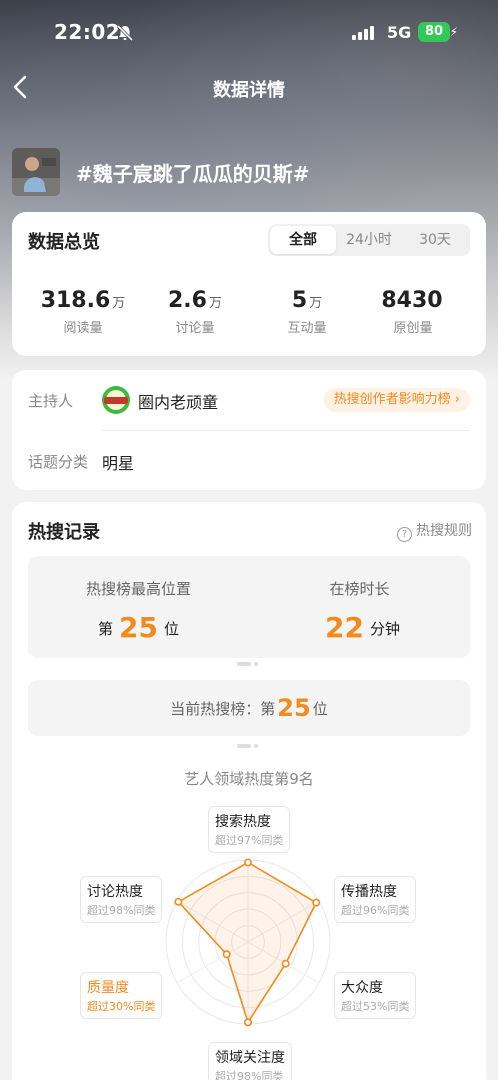 This screenshot has height=1080, width=498. I want to click on stat-label: 原创量, so click(413, 328).